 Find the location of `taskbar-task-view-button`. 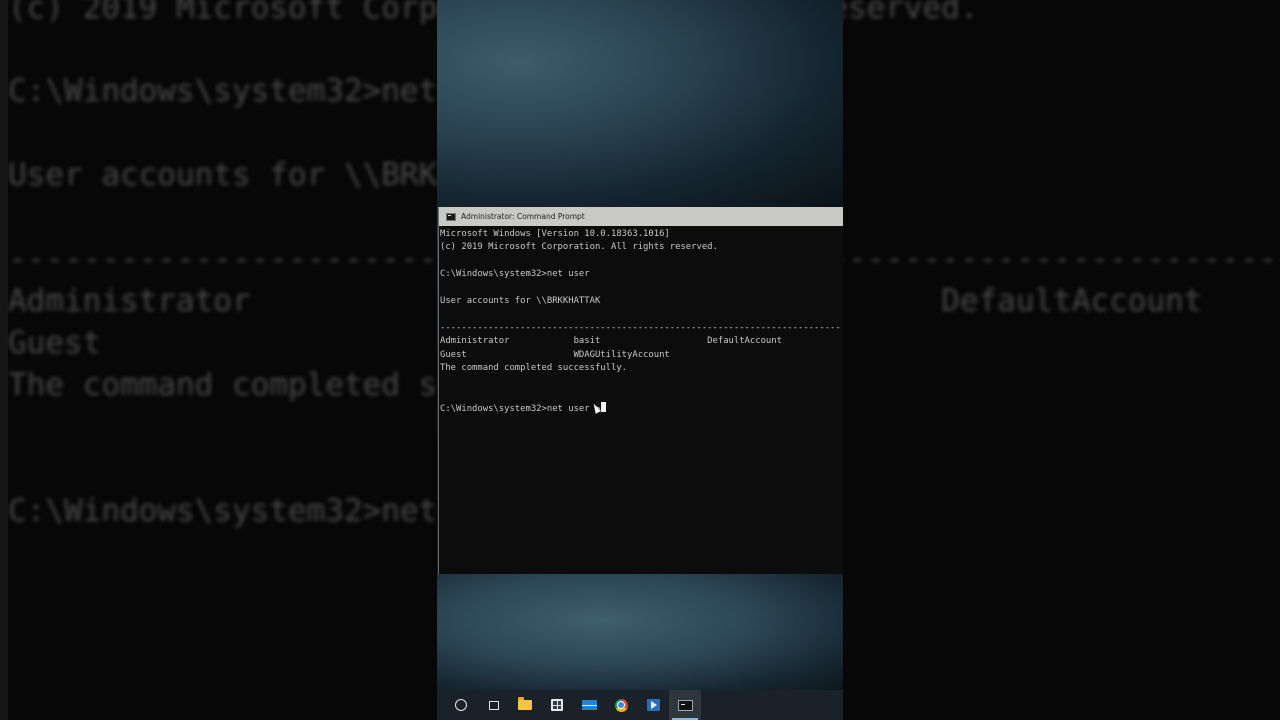

taskbar-task-view-button is located at coordinates (493, 705).